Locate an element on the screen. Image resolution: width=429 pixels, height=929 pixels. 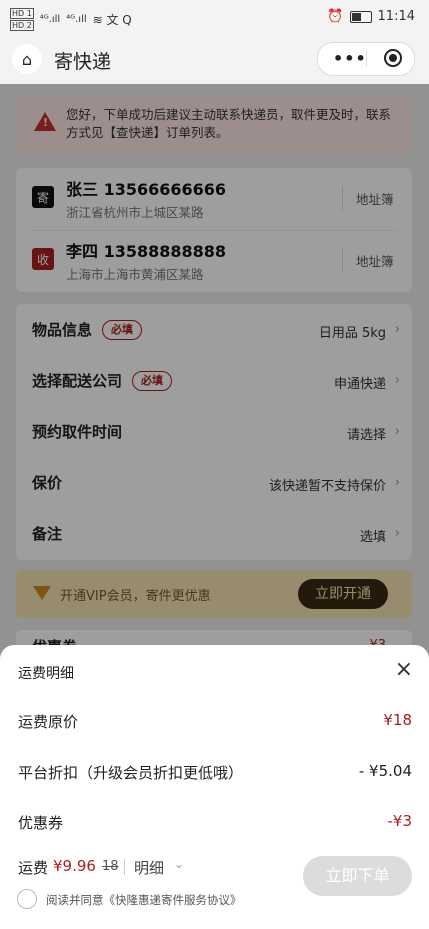
place-order-button: 立即下单 is located at coordinates (357, 876).